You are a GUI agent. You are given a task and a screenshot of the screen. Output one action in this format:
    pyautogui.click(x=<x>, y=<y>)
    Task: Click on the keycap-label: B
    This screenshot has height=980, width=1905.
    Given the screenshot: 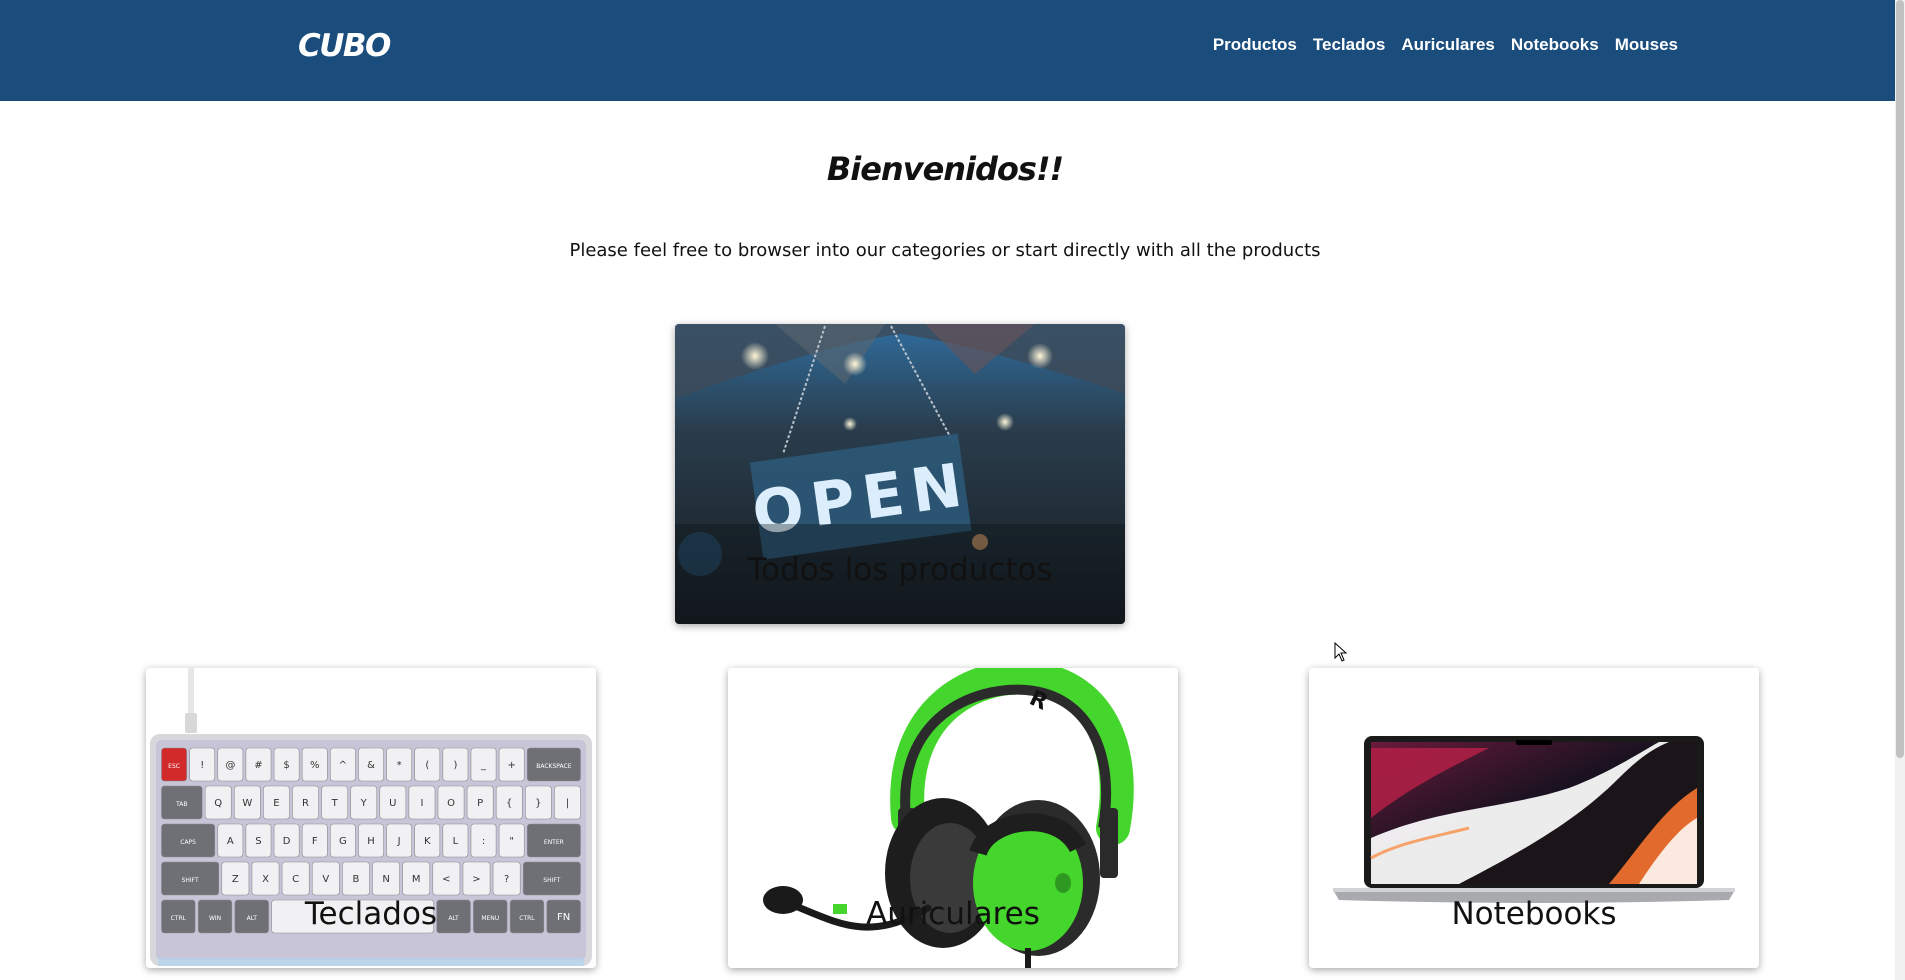 What is the action you would take?
    pyautogui.click(x=355, y=879)
    